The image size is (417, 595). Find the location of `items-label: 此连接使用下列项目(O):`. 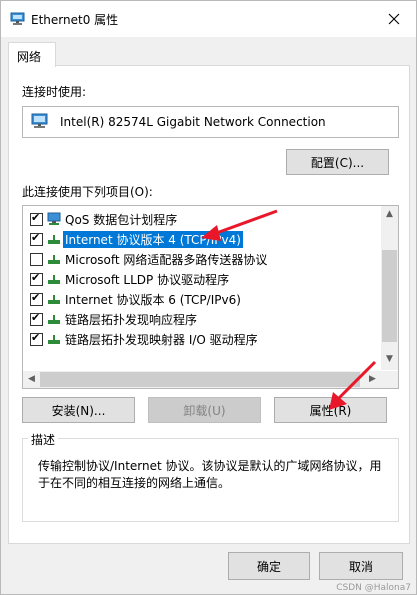

items-label: 此连接使用下列项目(O): is located at coordinates (87, 192).